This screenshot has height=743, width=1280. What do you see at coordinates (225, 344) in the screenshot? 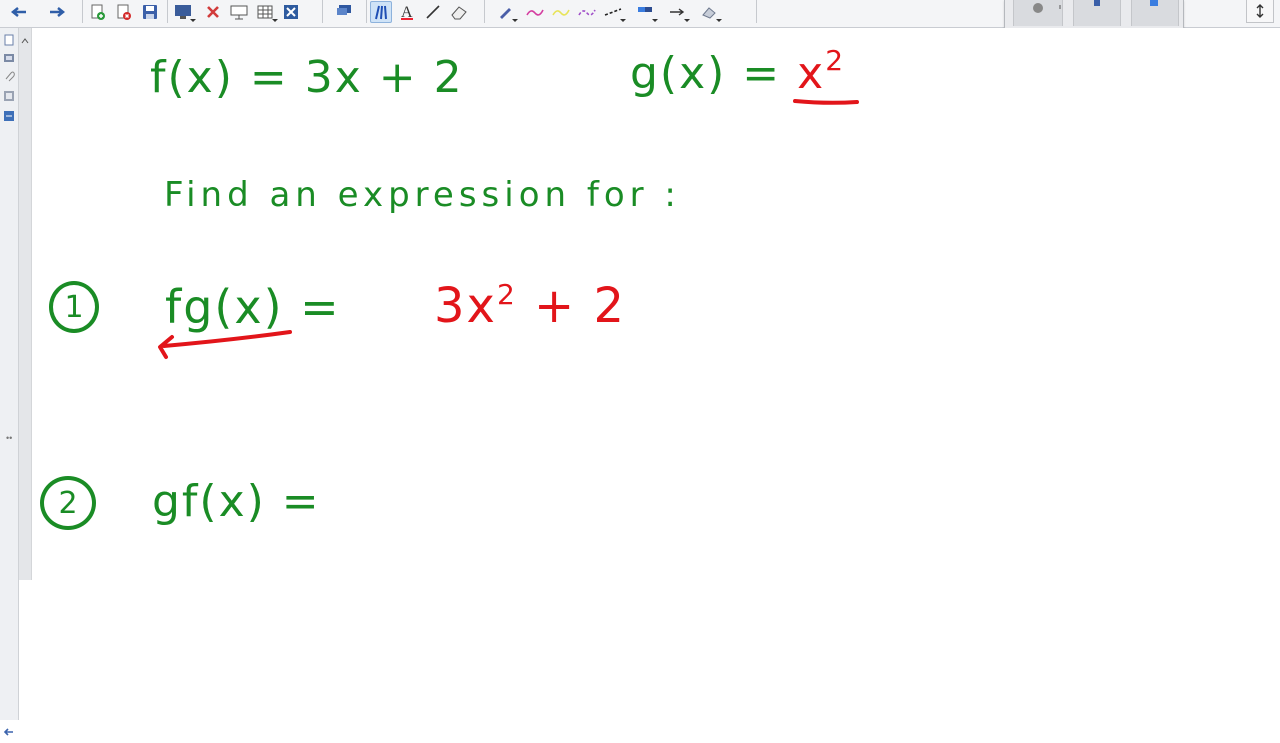
I see `fg-direction-arrow` at bounding box center [225, 344].